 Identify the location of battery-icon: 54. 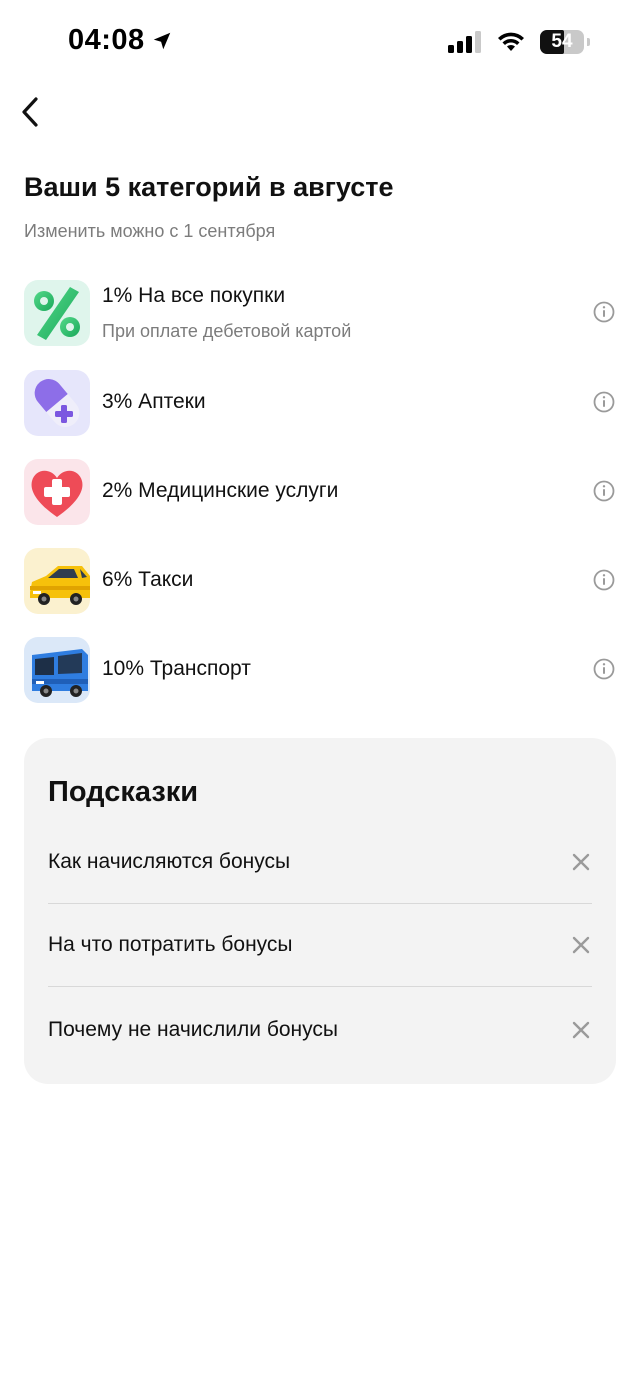
(565, 42).